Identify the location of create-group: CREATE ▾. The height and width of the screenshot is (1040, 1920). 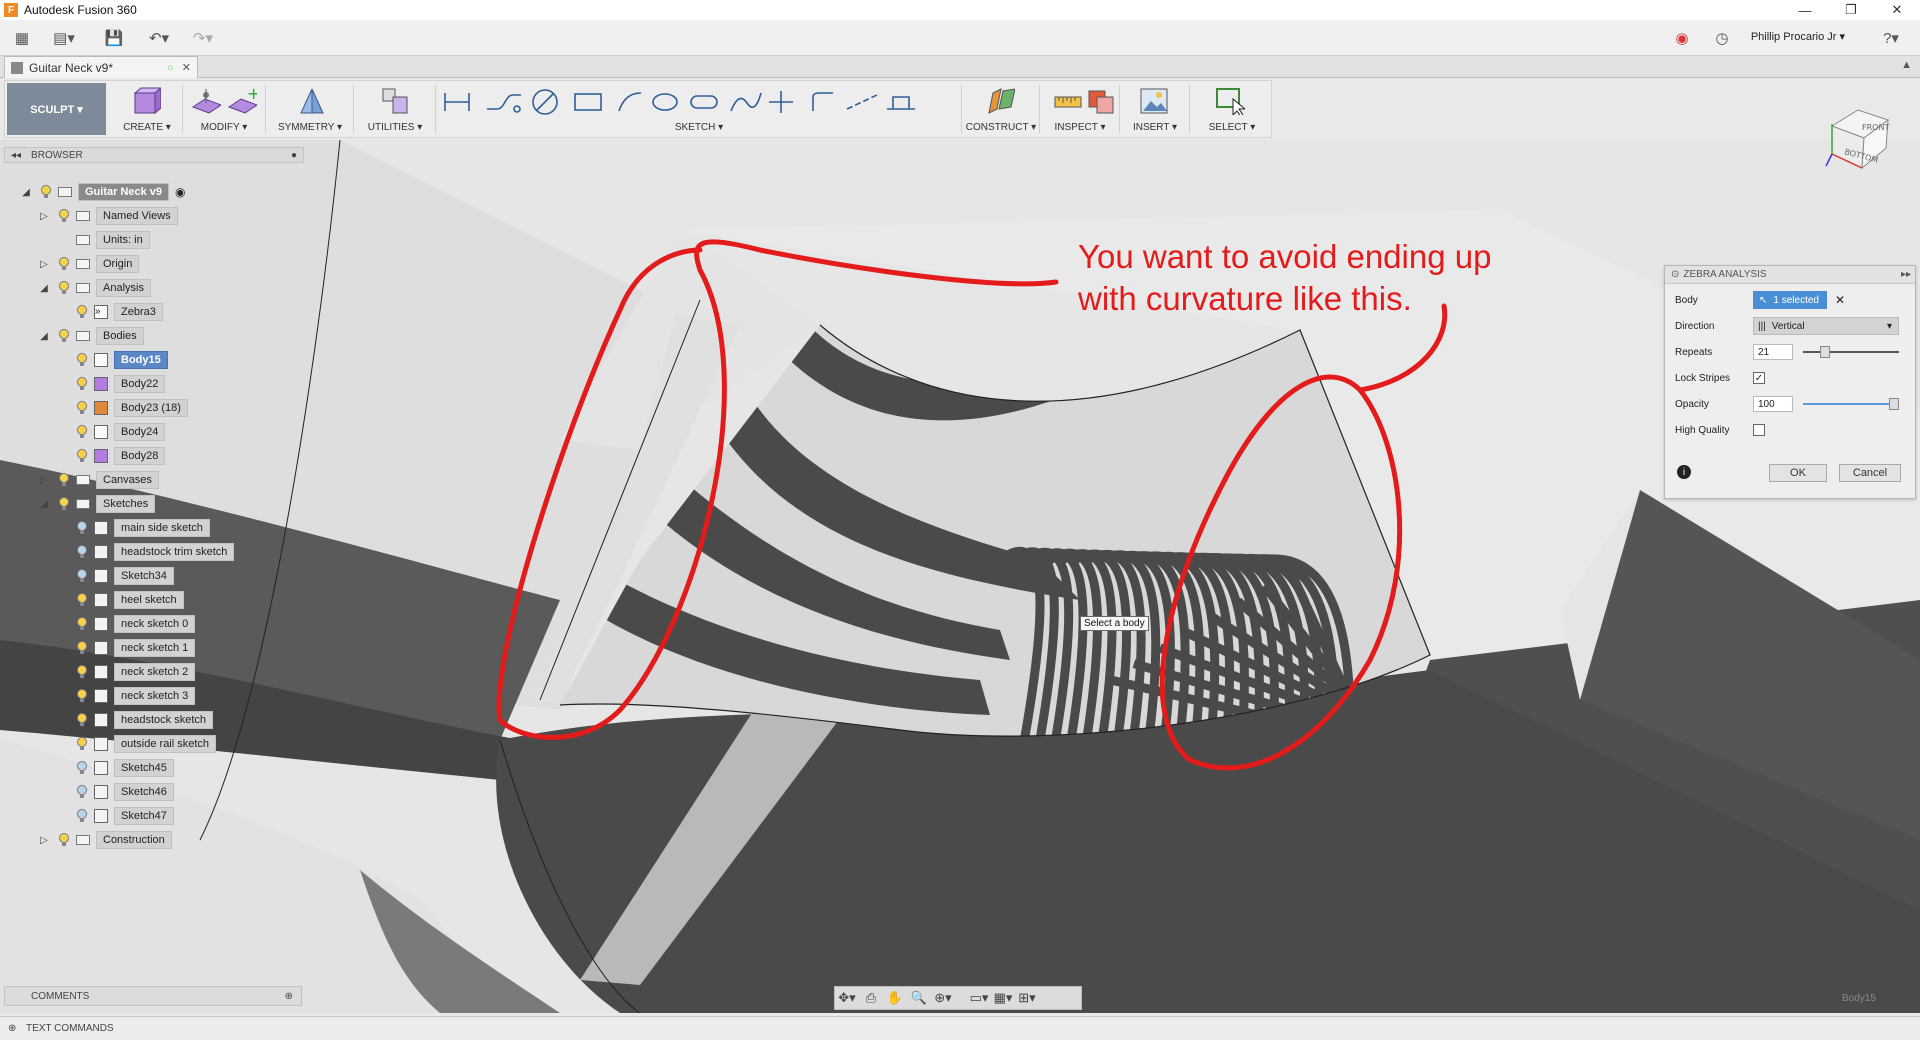
(147, 109).